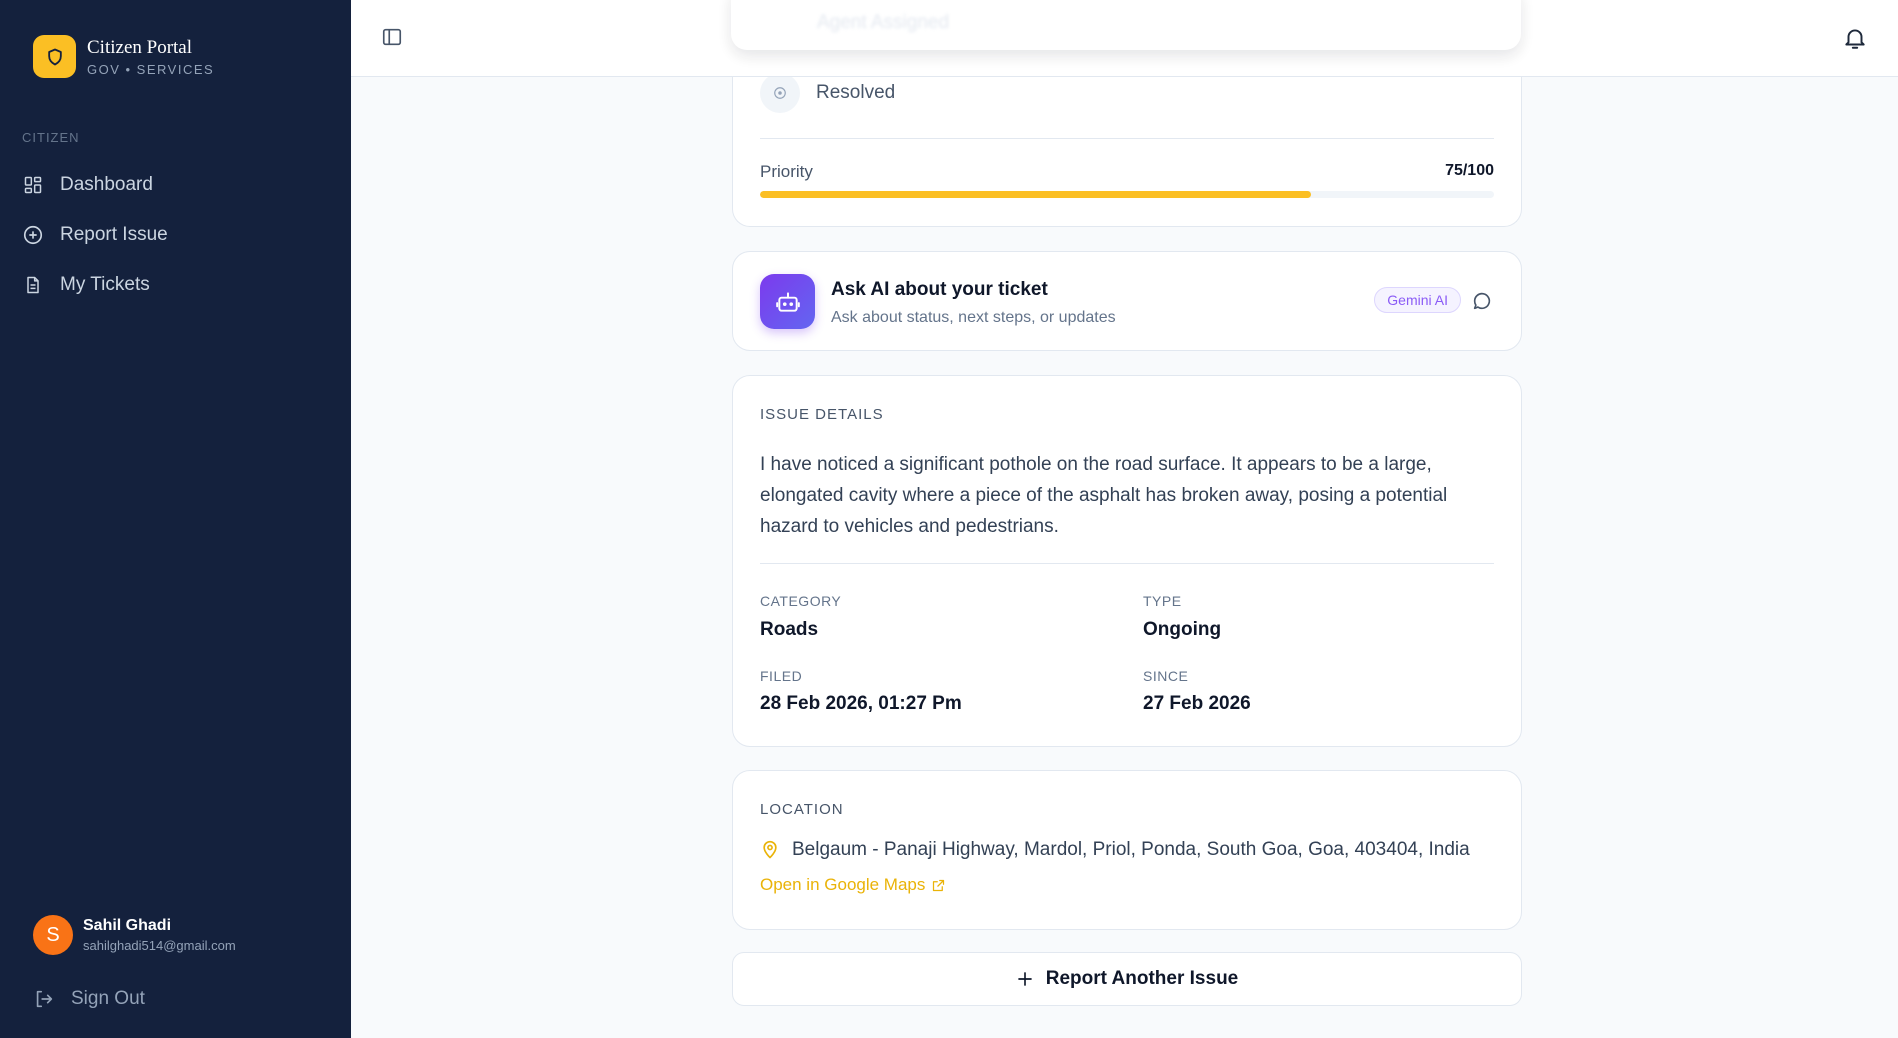 Image resolution: width=1898 pixels, height=1038 pixels. What do you see at coordinates (787, 301) in the screenshot?
I see `robot-icon` at bounding box center [787, 301].